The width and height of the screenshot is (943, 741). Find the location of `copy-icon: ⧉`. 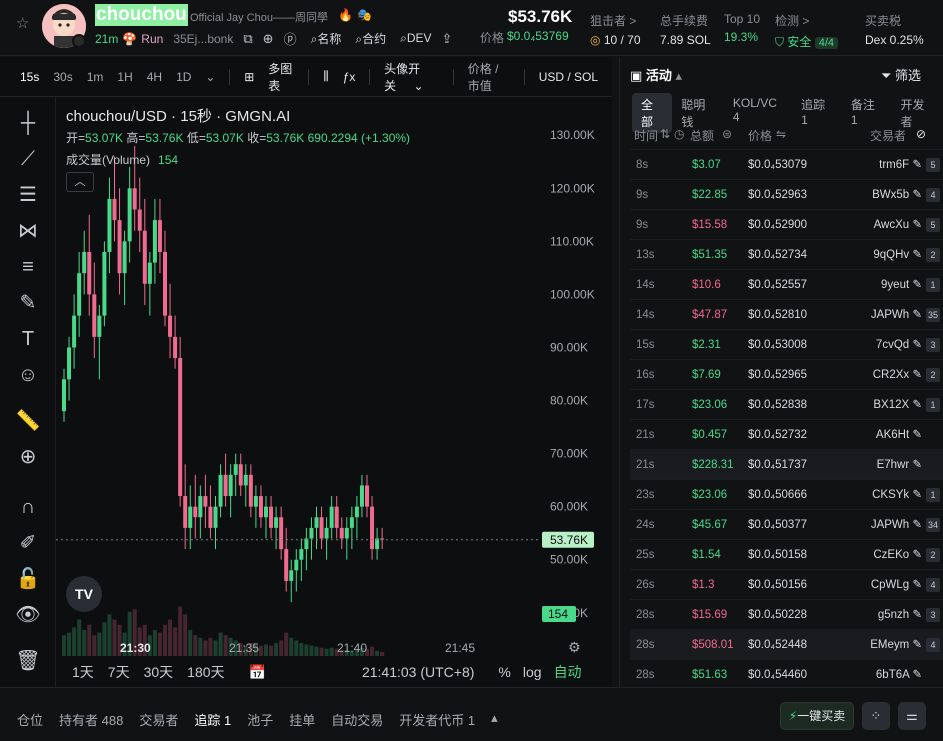

copy-icon: ⧉ is located at coordinates (247, 39).